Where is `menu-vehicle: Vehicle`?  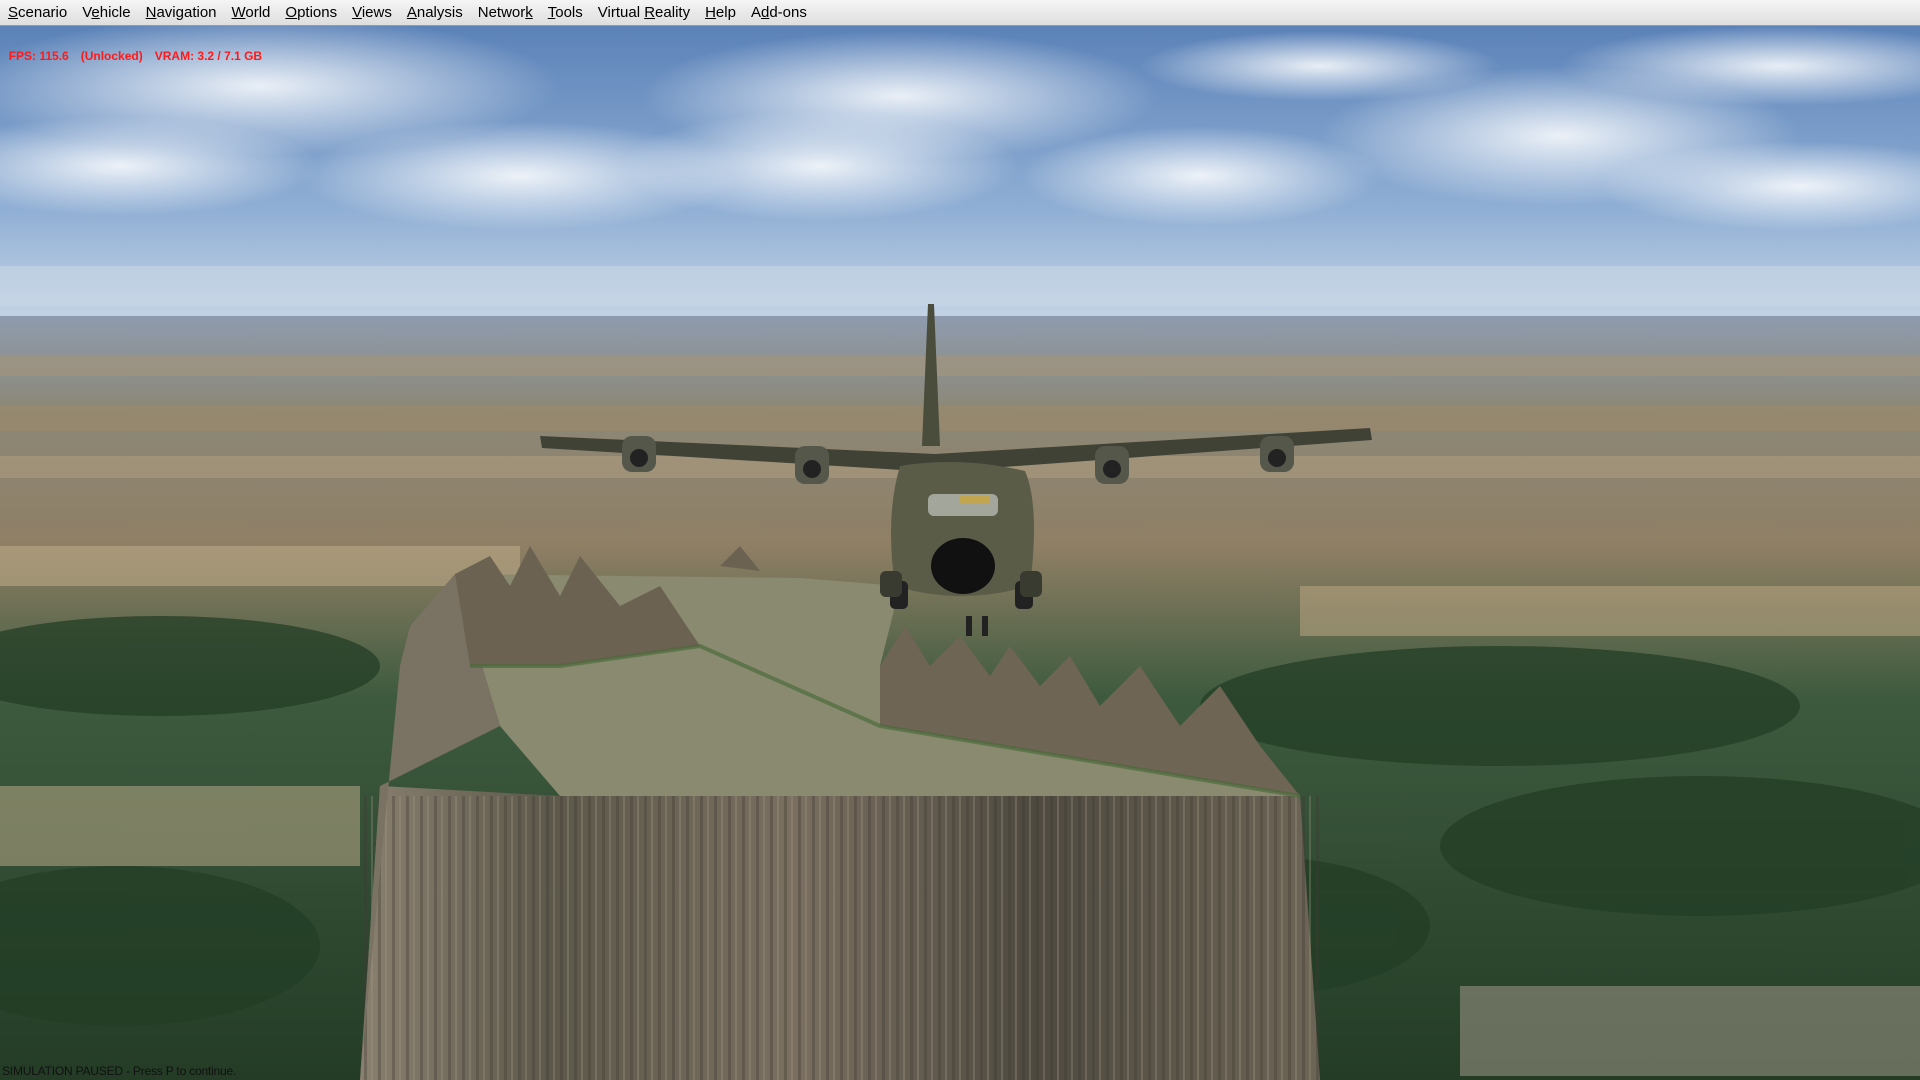
menu-vehicle: Vehicle is located at coordinates (109, 13).